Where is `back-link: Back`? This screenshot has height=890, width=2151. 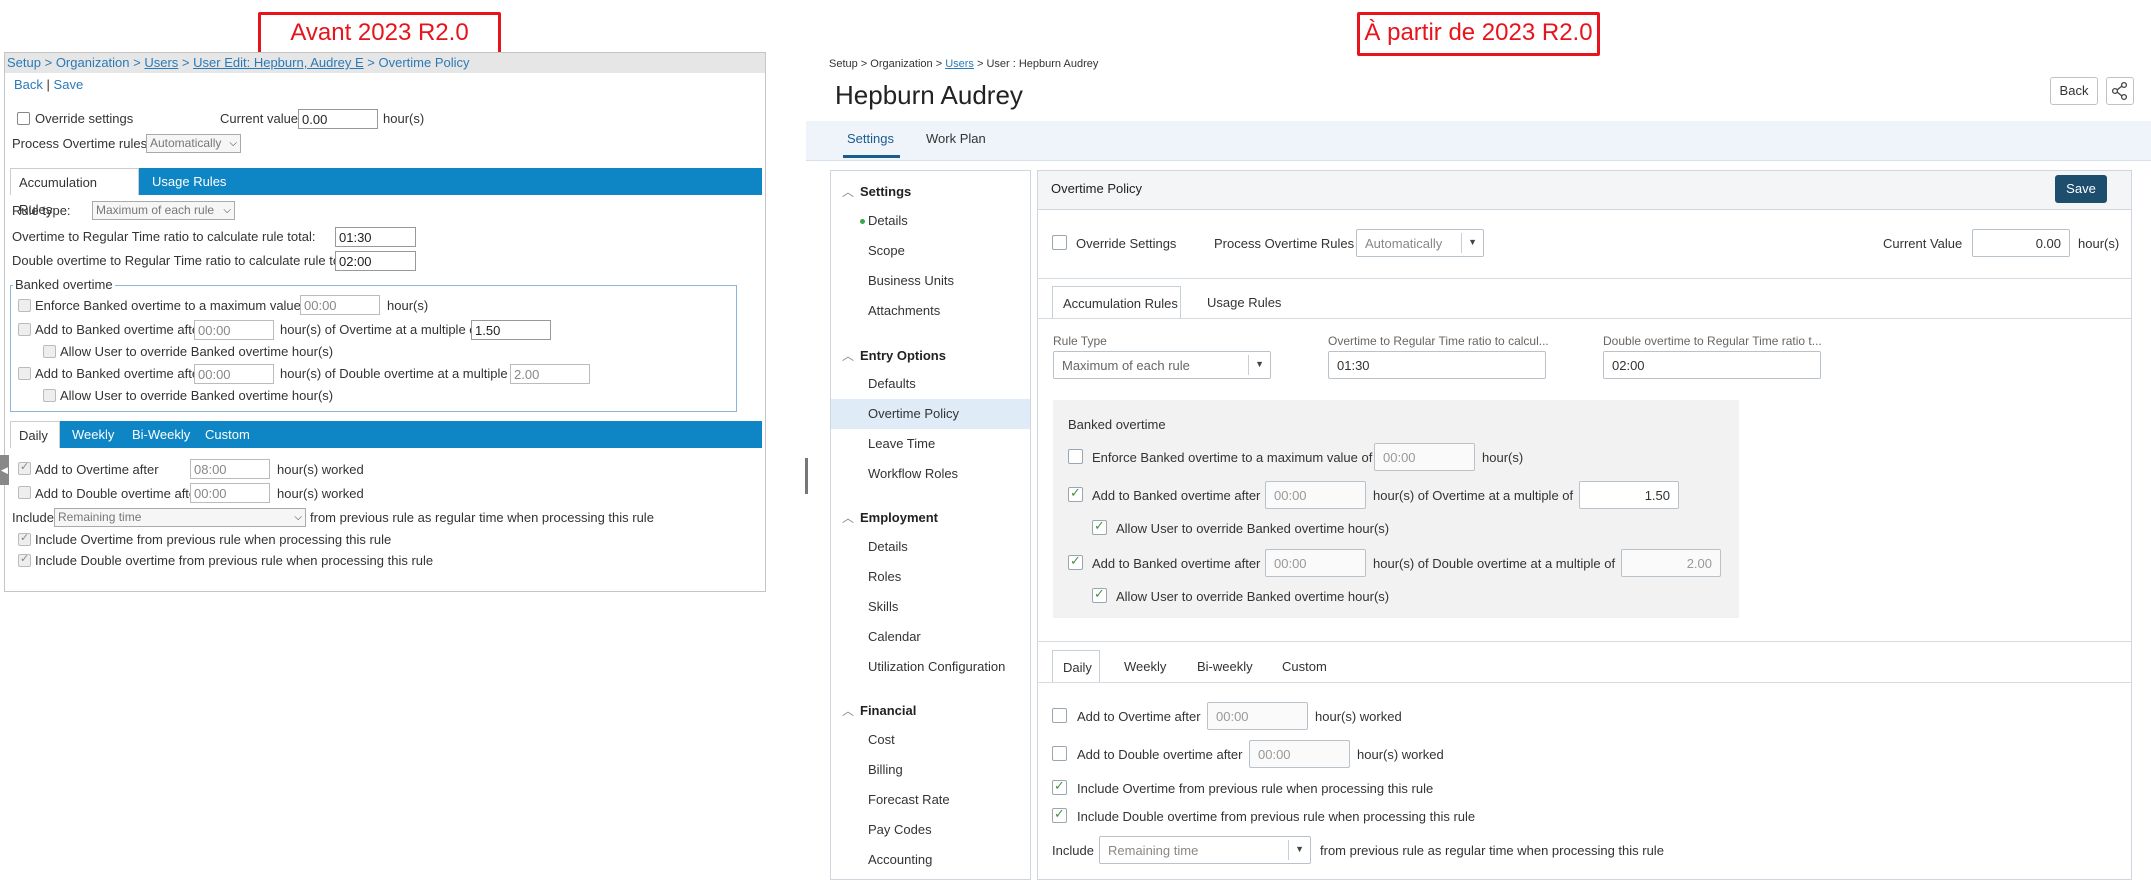
back-link: Back is located at coordinates (28, 84).